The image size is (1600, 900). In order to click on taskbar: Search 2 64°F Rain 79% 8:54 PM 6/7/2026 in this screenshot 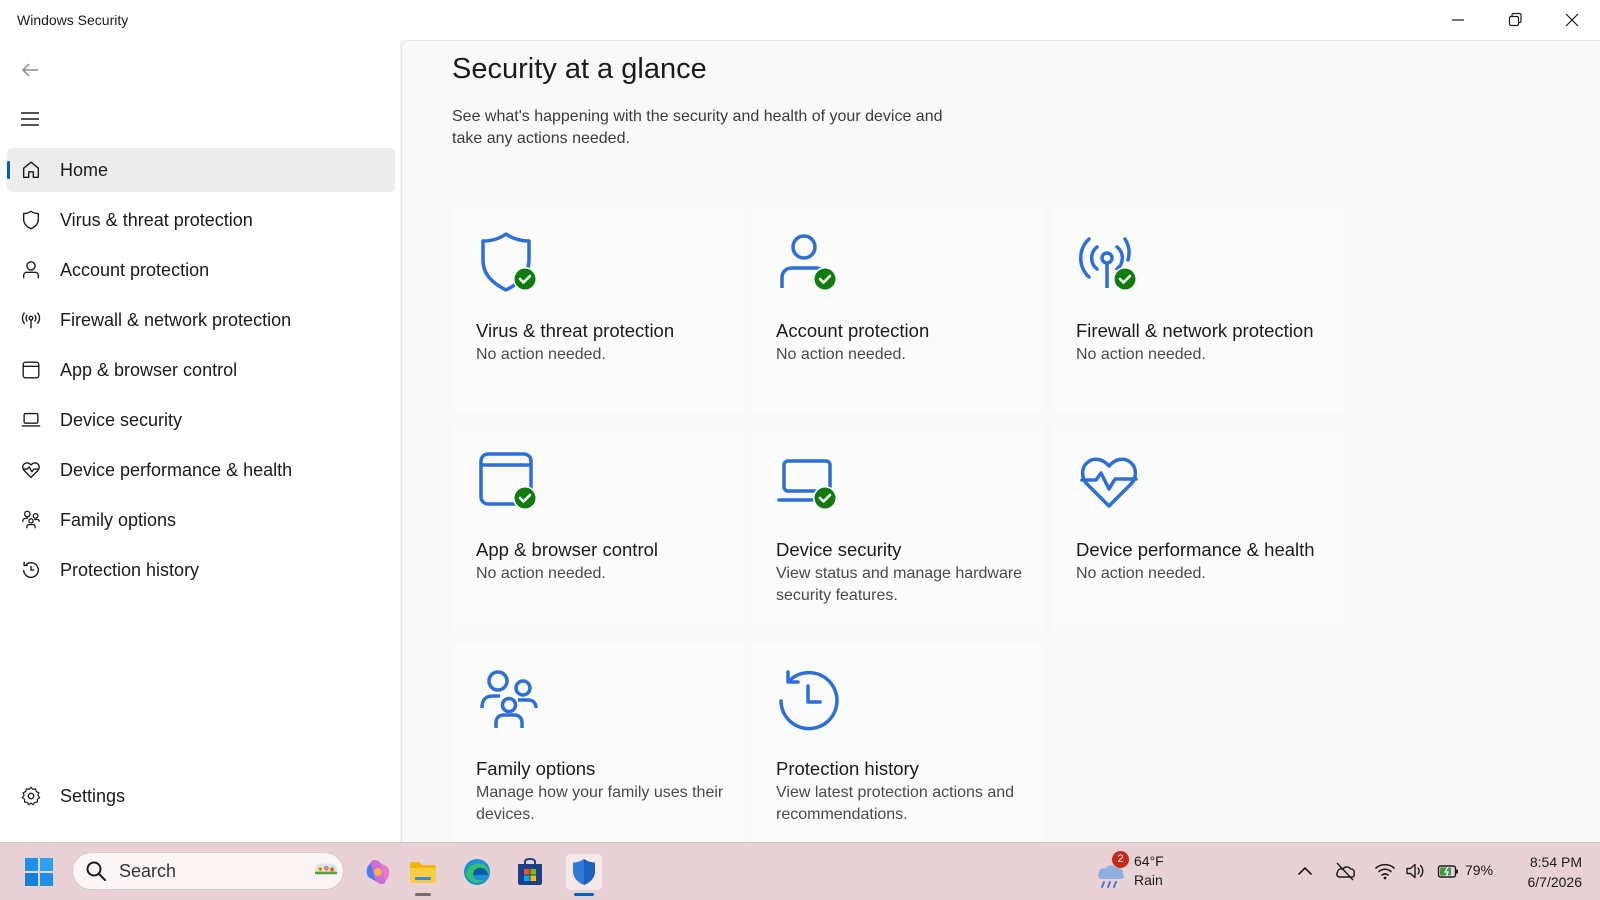, I will do `click(800, 871)`.